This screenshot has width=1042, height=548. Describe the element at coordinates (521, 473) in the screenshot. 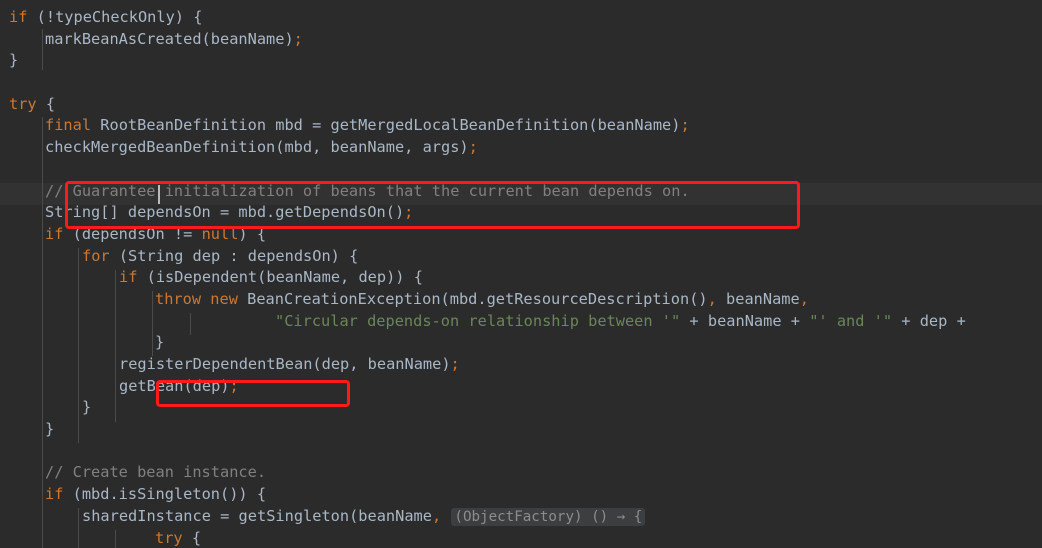

I see `code-line: // Create bean instance.` at that location.